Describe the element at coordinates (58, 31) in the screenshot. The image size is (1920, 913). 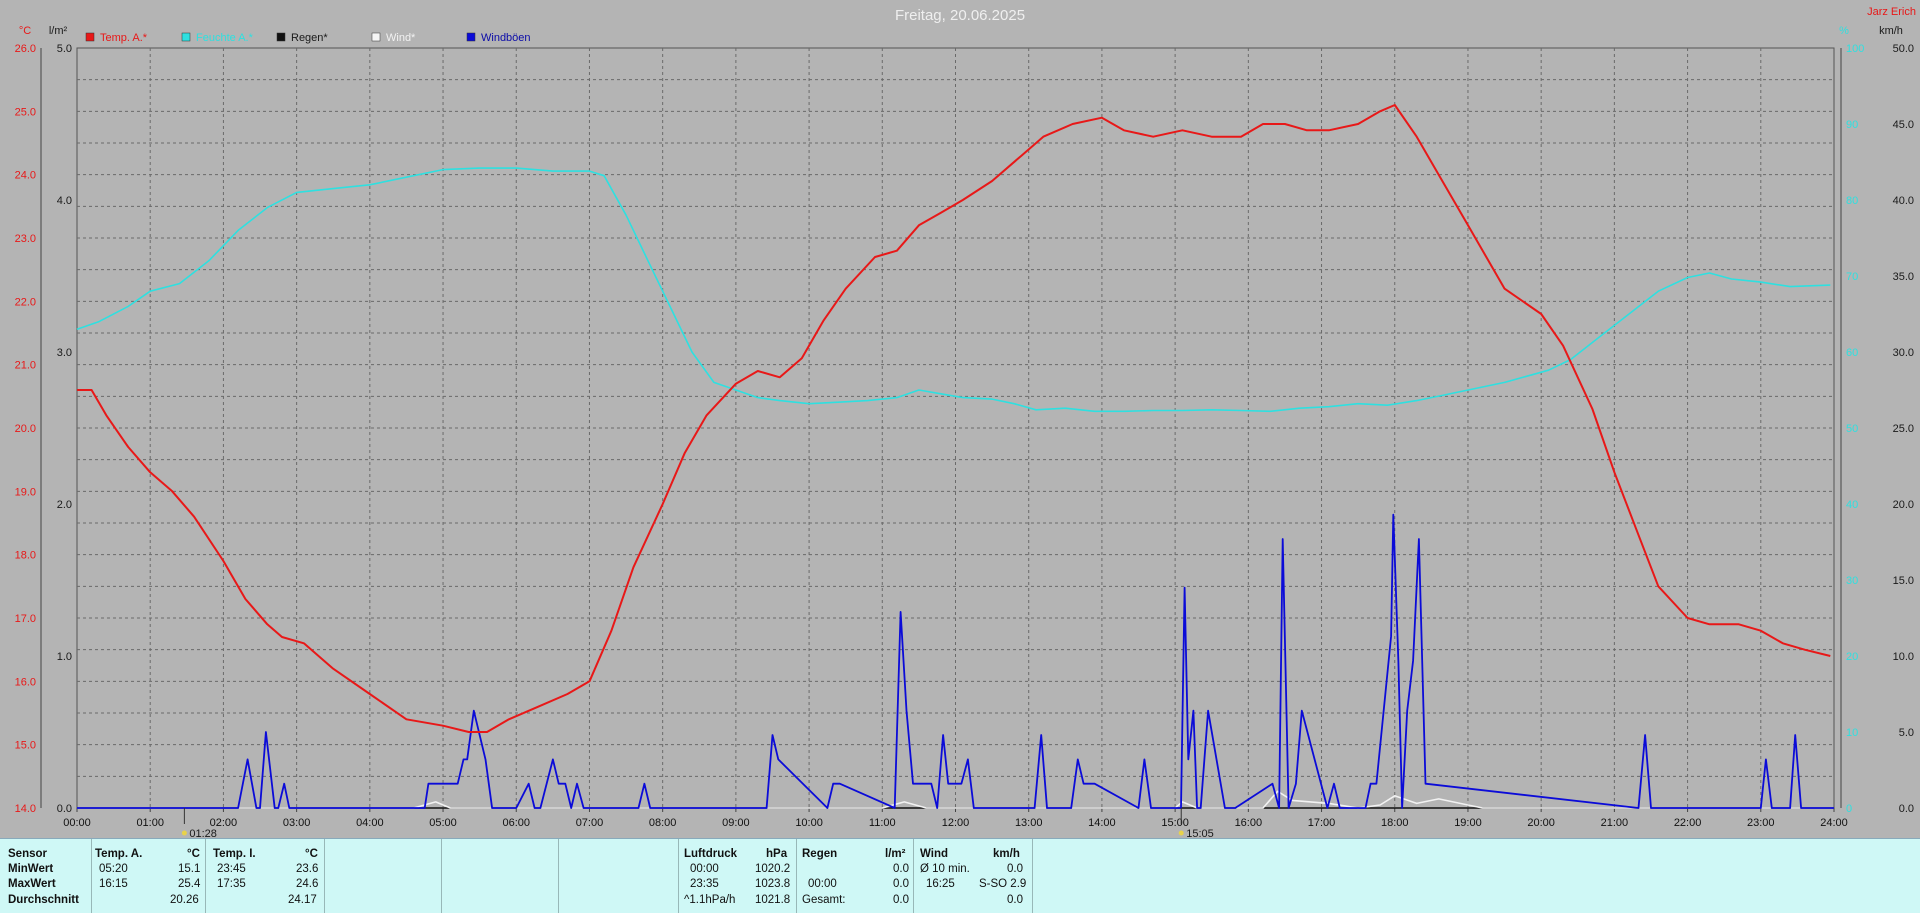
I see `rain-axis-unit: l/m²` at that location.